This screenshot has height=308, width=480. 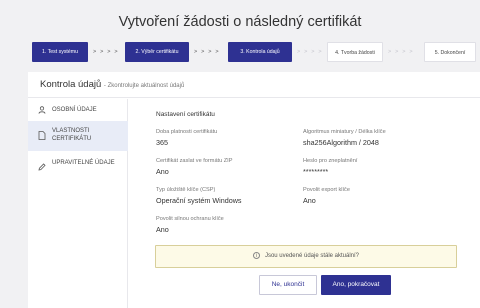 I want to click on field-label: Heslo pro zneplatnění, so click(x=330, y=161).